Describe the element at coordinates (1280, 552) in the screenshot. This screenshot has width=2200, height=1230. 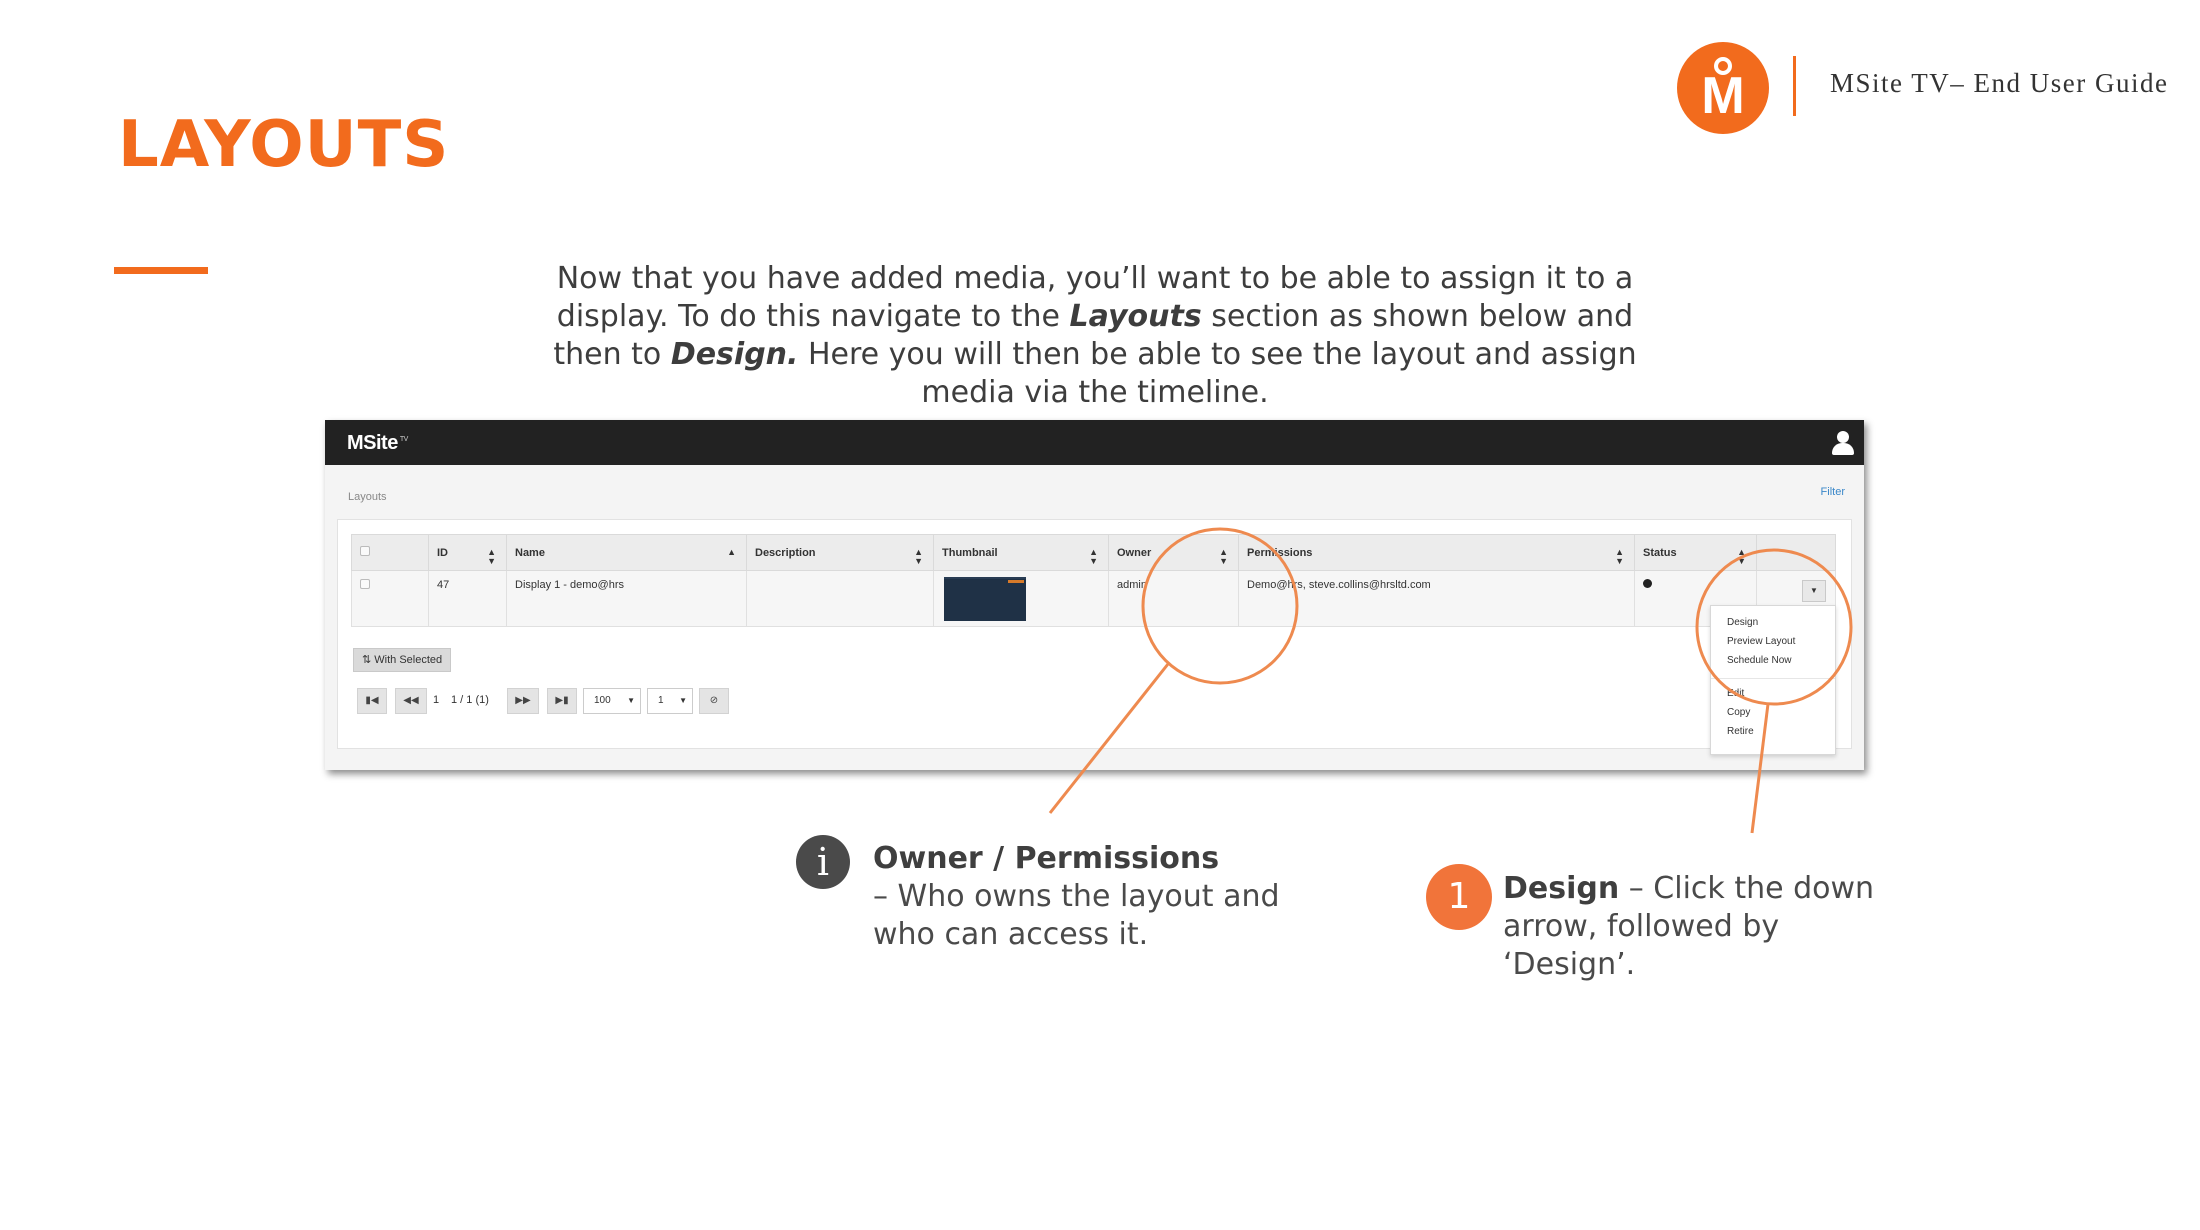
I see `column-label: Permissions` at that location.